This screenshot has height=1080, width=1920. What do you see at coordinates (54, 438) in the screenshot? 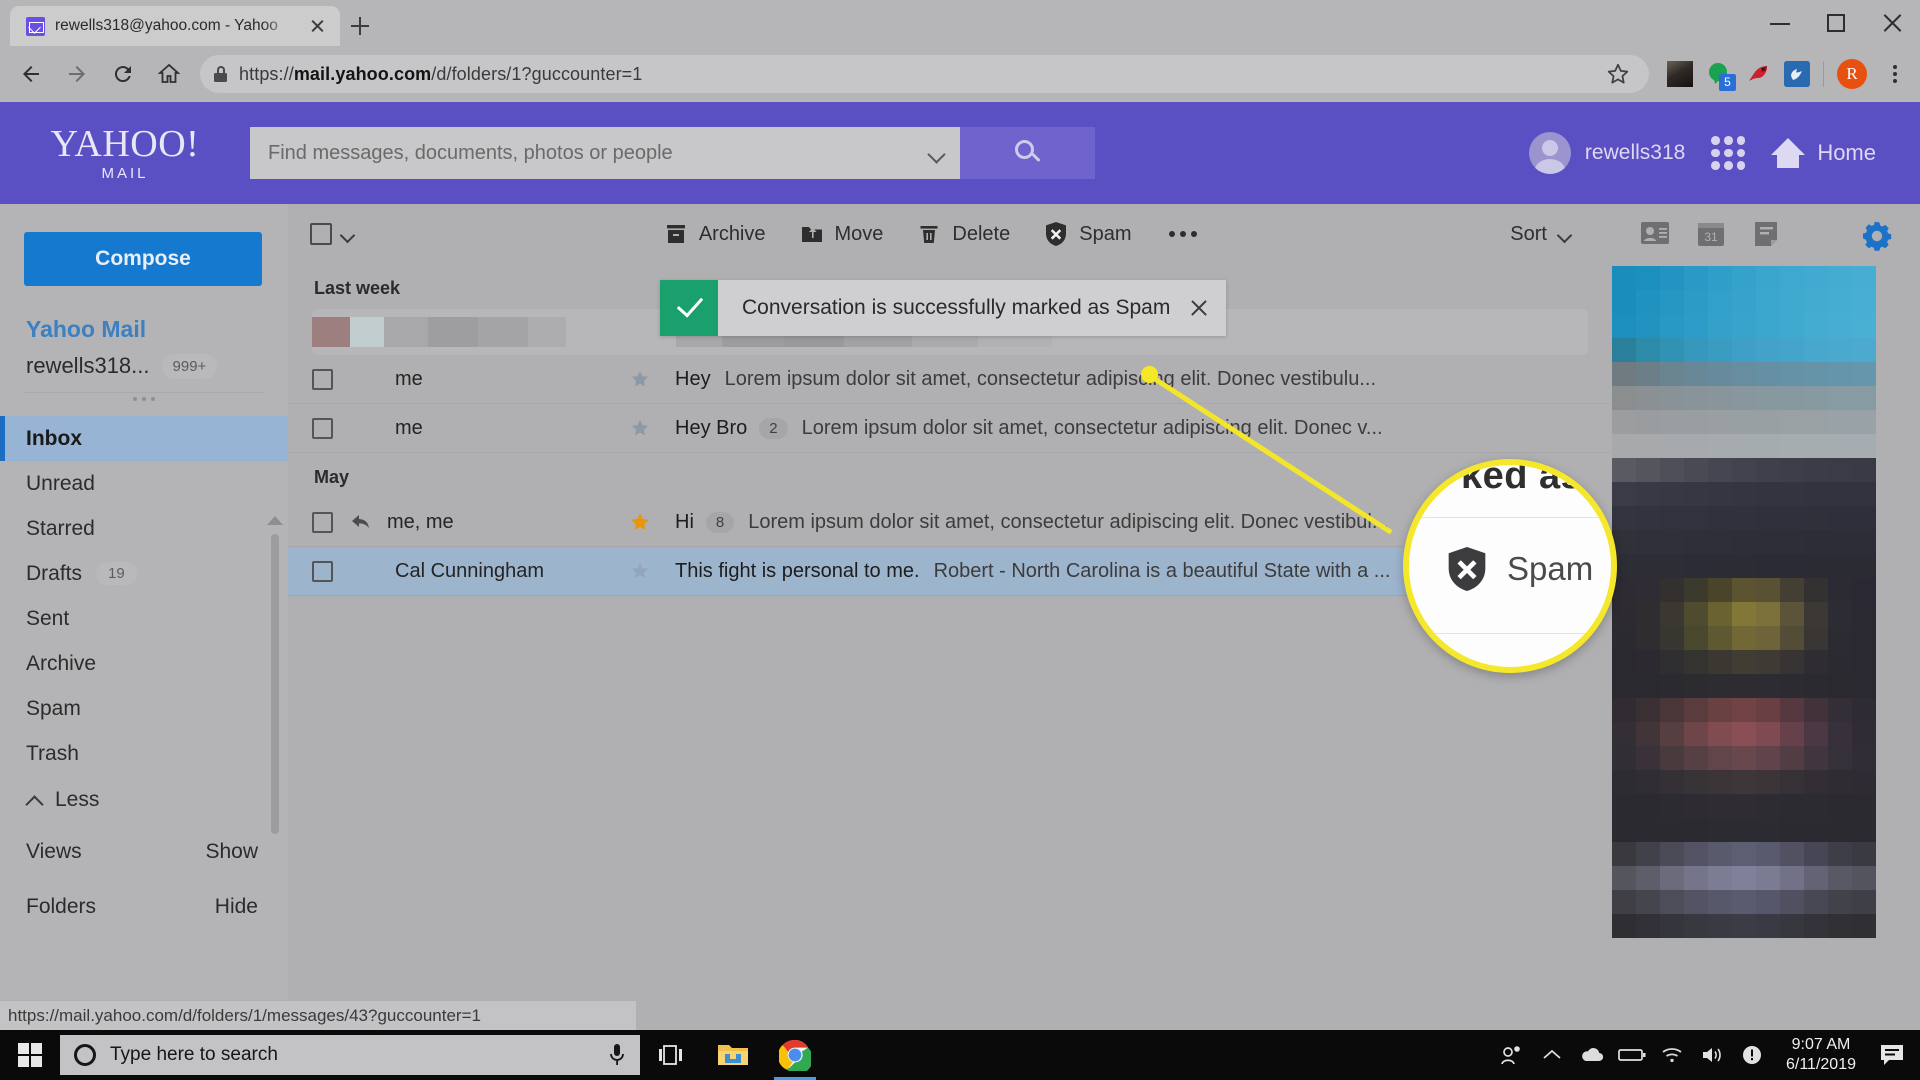
I see `sidebar-item-label: Inbox` at bounding box center [54, 438].